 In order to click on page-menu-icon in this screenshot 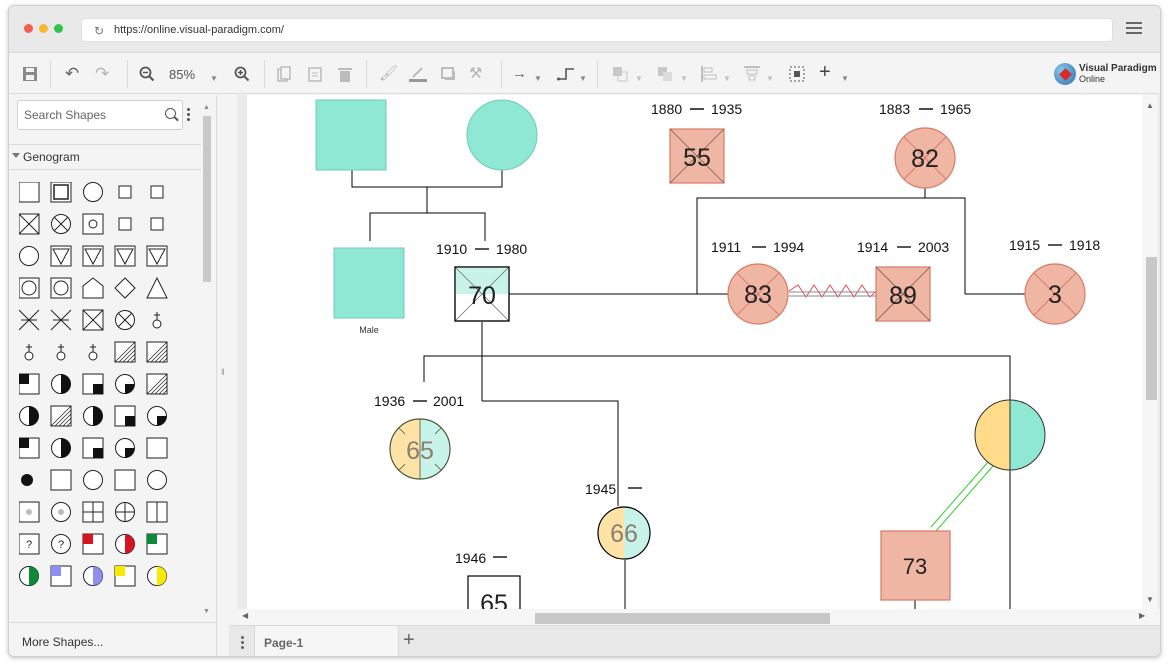, I will do `click(243, 643)`.